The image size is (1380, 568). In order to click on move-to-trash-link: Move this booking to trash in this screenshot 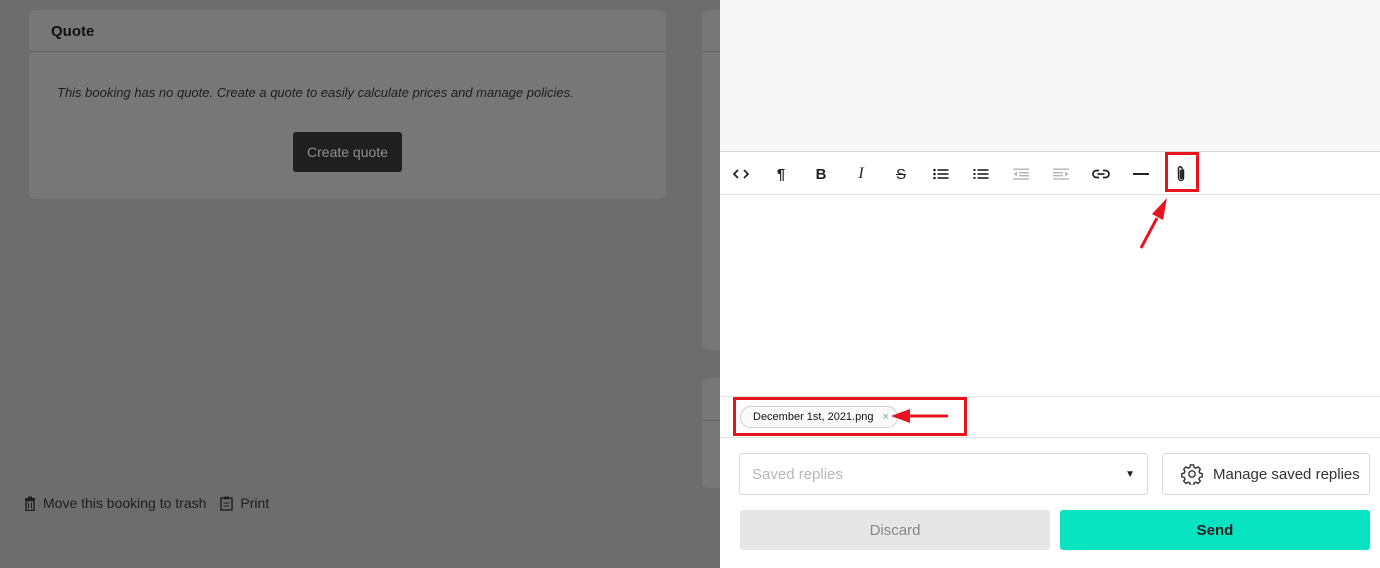, I will do `click(115, 503)`.